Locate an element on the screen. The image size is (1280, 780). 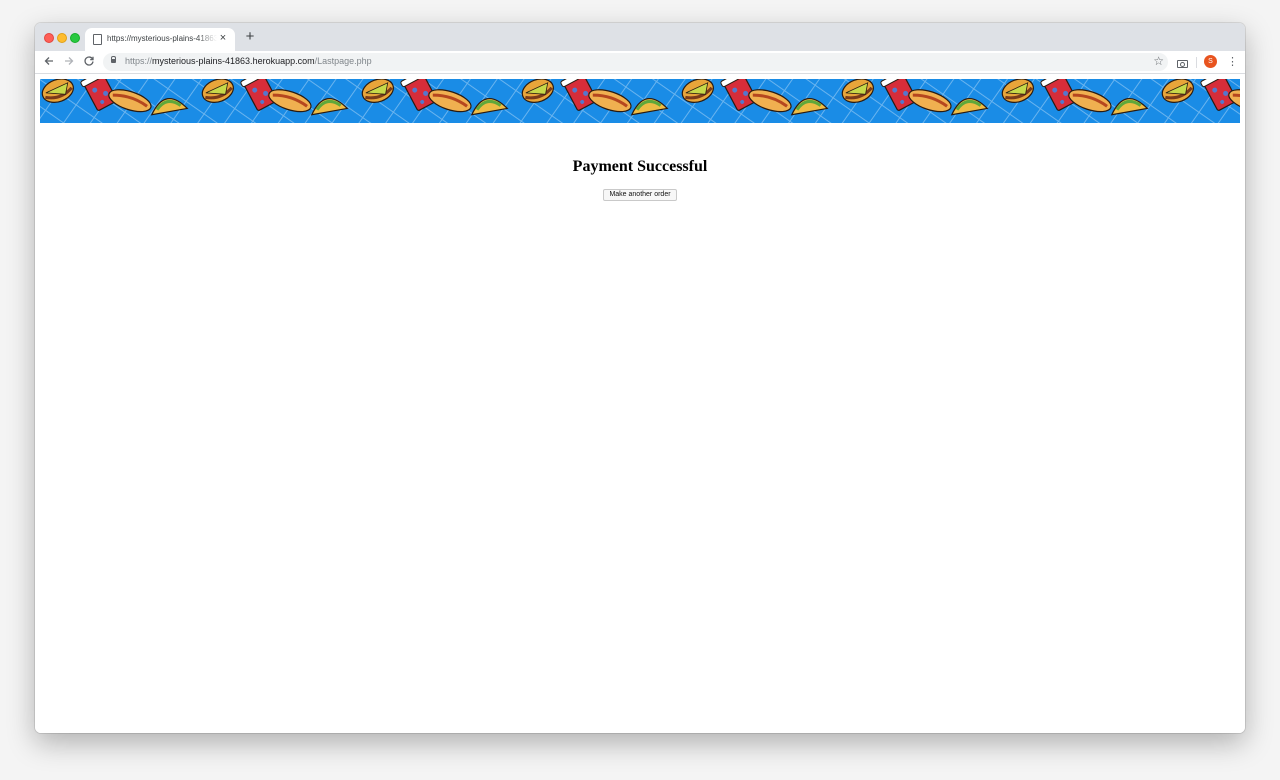
reload-button is located at coordinates (89, 62).